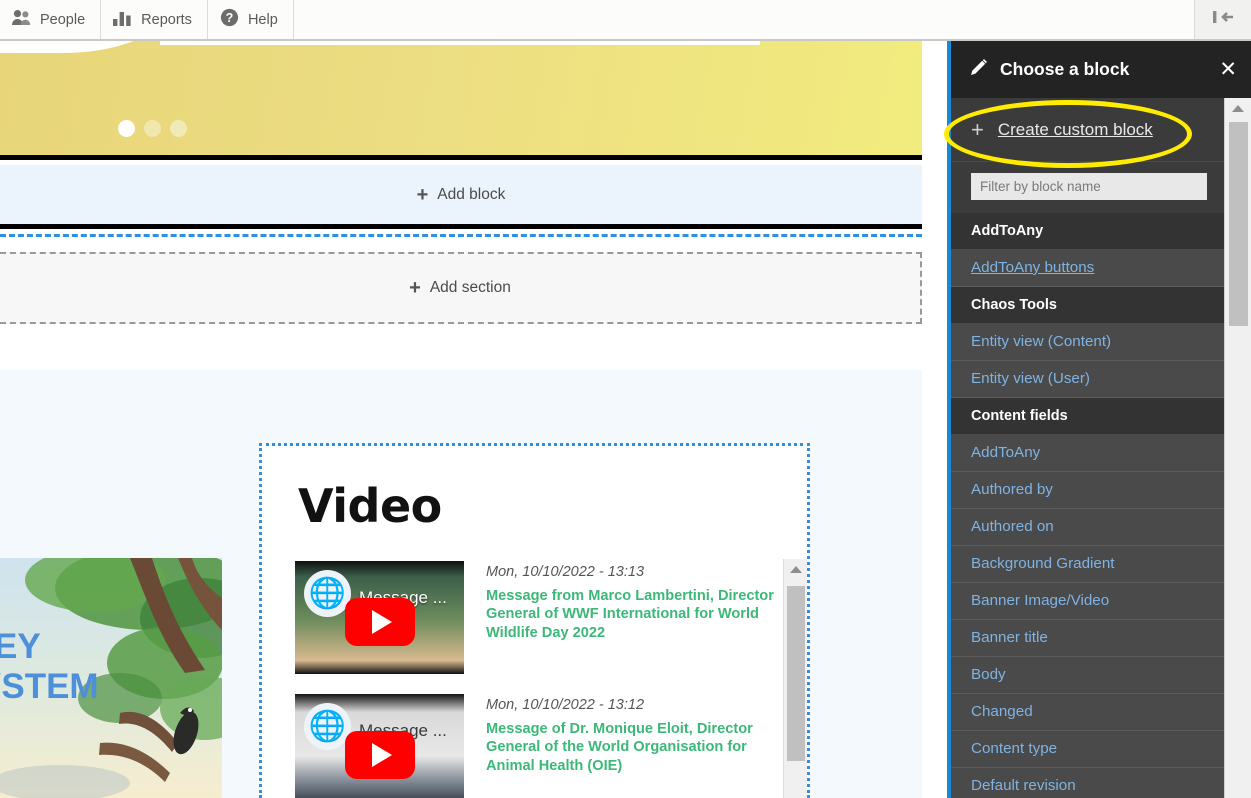  Describe the element at coordinates (111, 678) in the screenshot. I see `illustration-image: EY YSTEM I` at that location.